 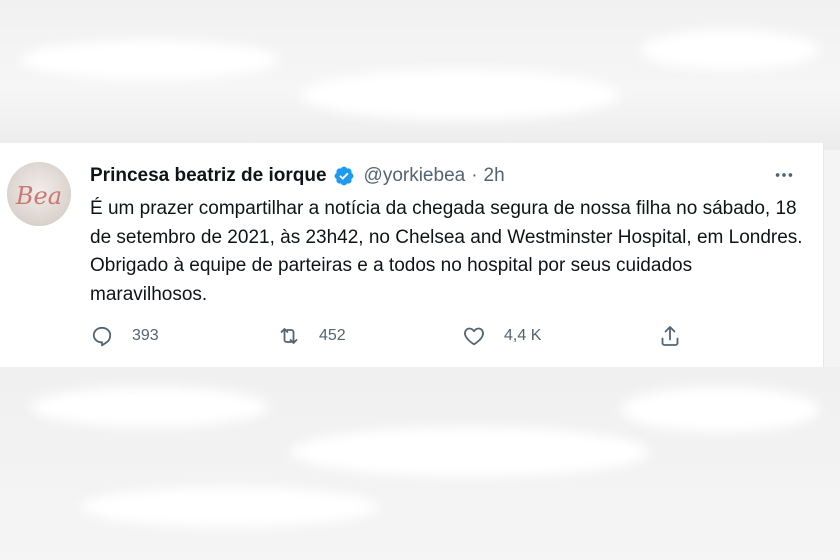 I want to click on like-button: 4,4 K, so click(x=501, y=336).